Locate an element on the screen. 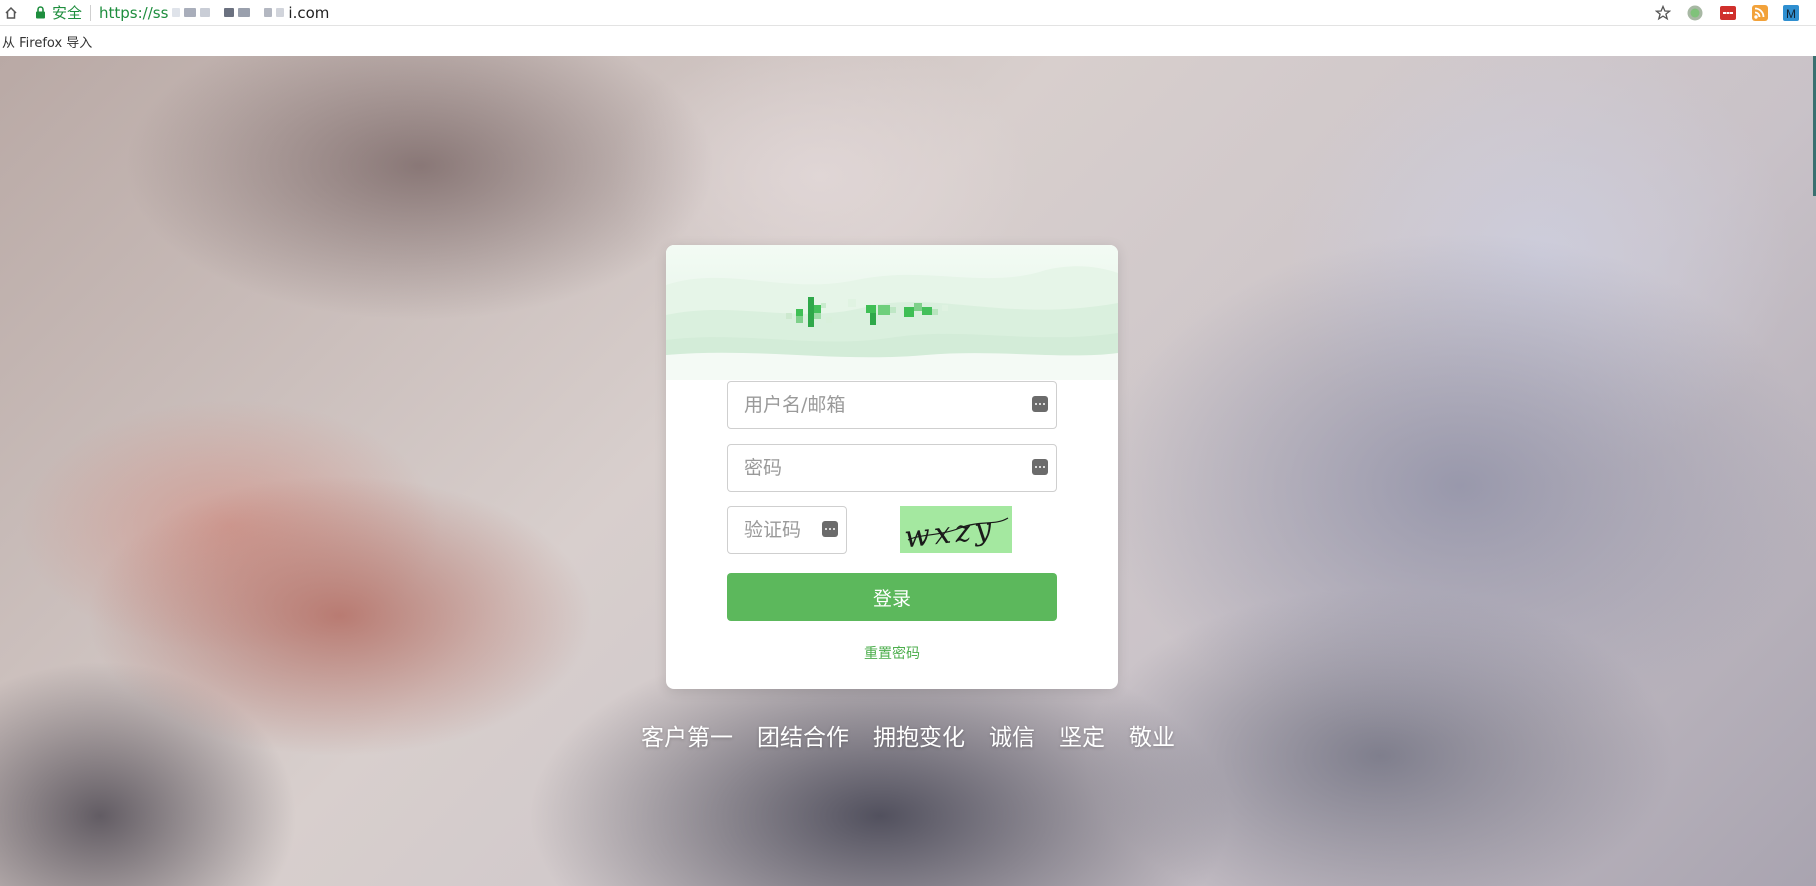  extension-red-icon is located at coordinates (1728, 13).